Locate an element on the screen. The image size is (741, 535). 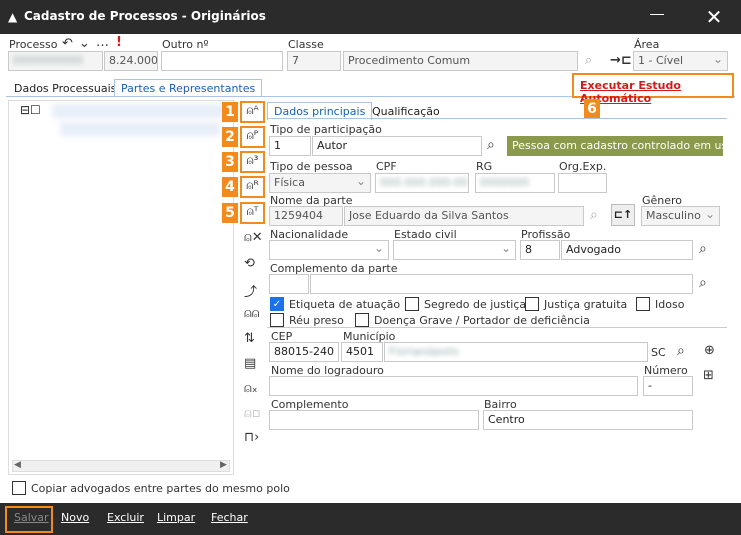
address-lookup-icon: ⊕ is located at coordinates (709, 350).